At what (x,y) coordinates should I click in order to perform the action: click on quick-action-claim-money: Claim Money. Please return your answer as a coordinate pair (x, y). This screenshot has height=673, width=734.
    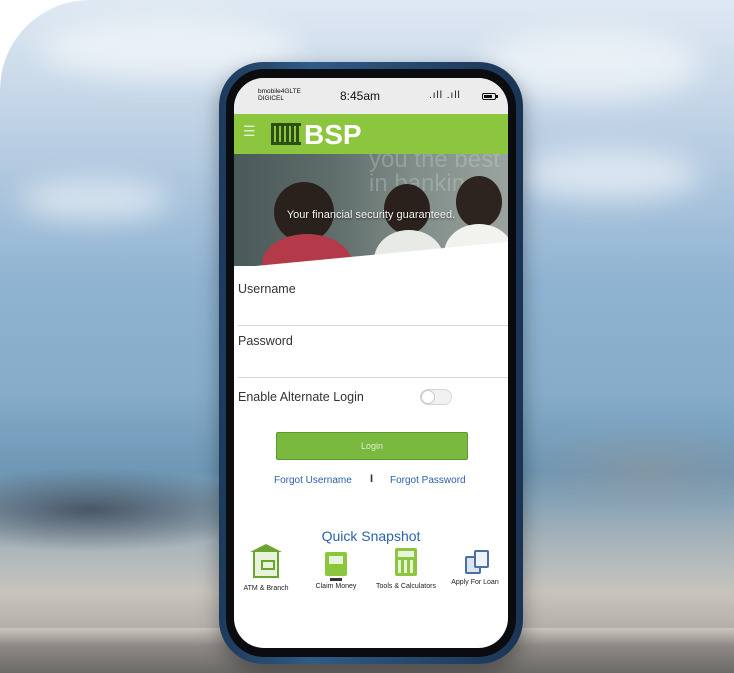
    Looking at the image, I should click on (336, 571).